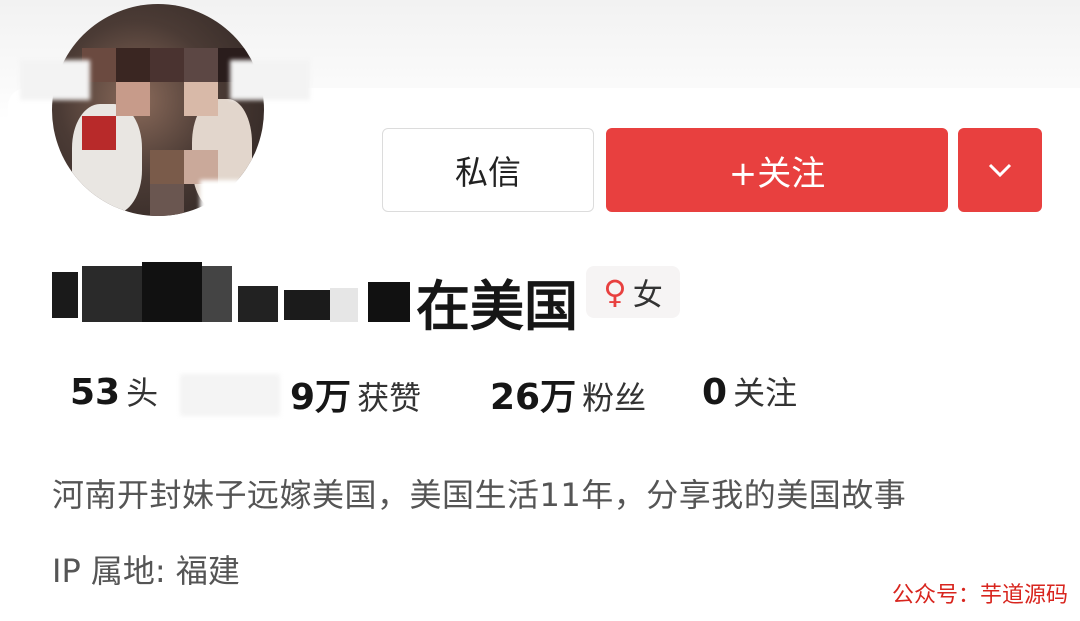  What do you see at coordinates (142, 393) in the screenshot?
I see `stat-posts-label: 头` at bounding box center [142, 393].